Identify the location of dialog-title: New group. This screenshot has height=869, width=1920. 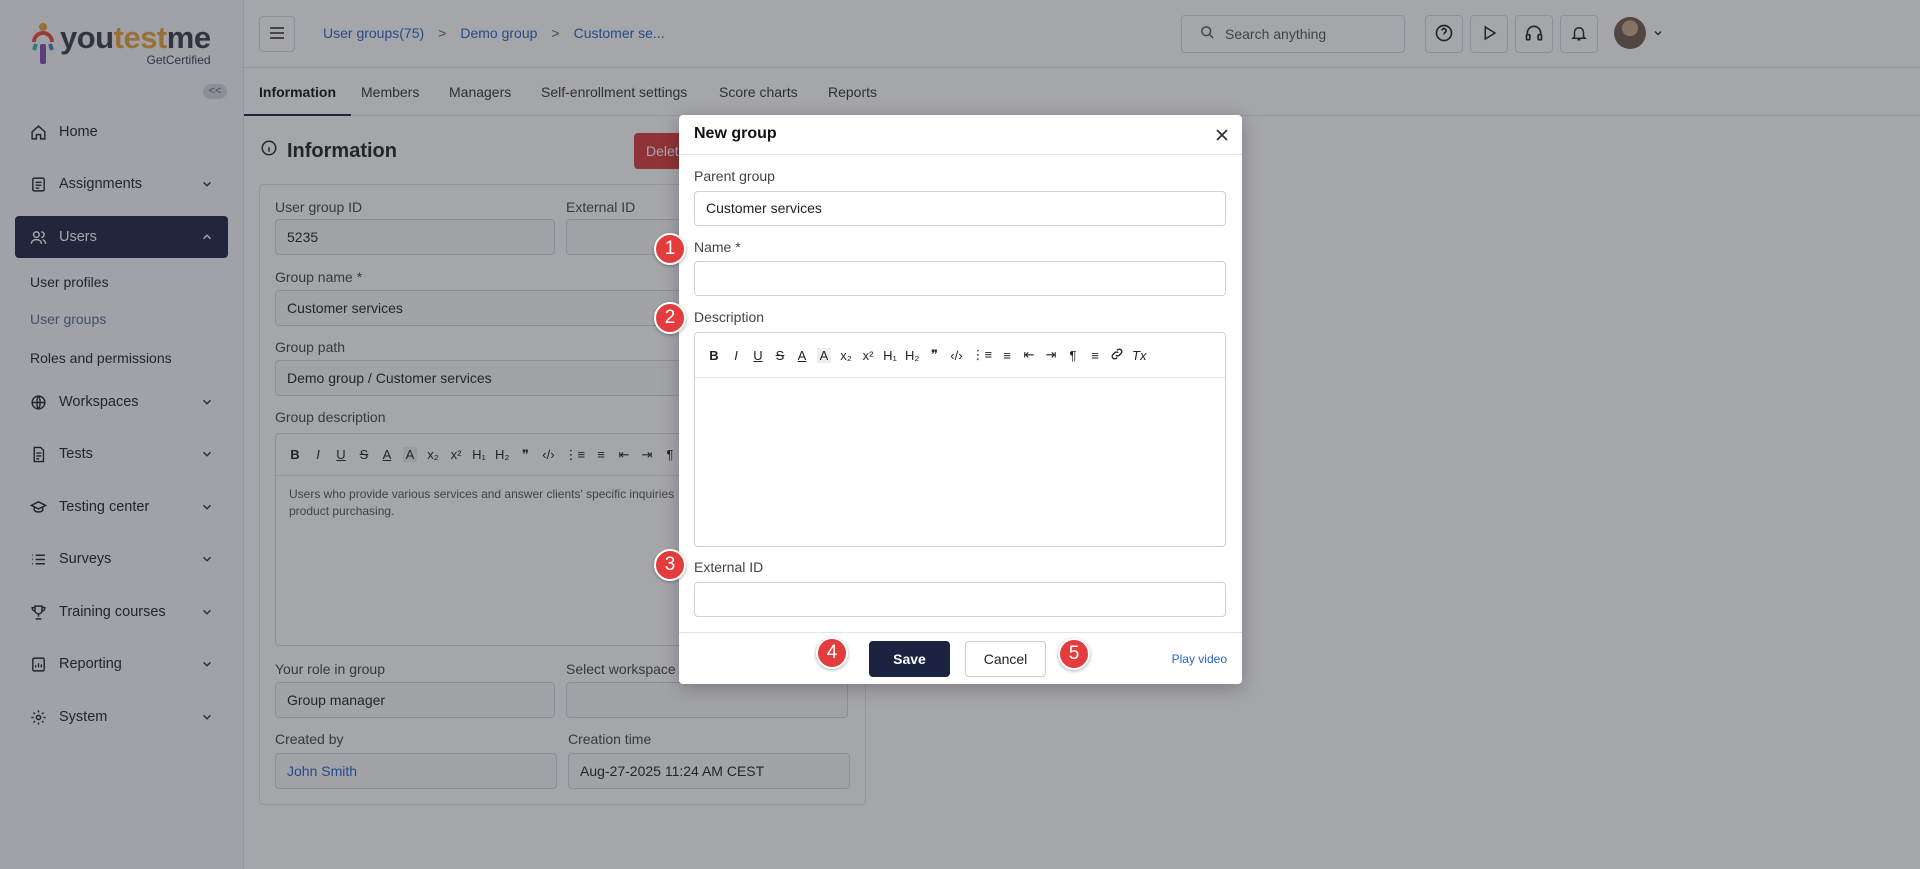
(735, 133).